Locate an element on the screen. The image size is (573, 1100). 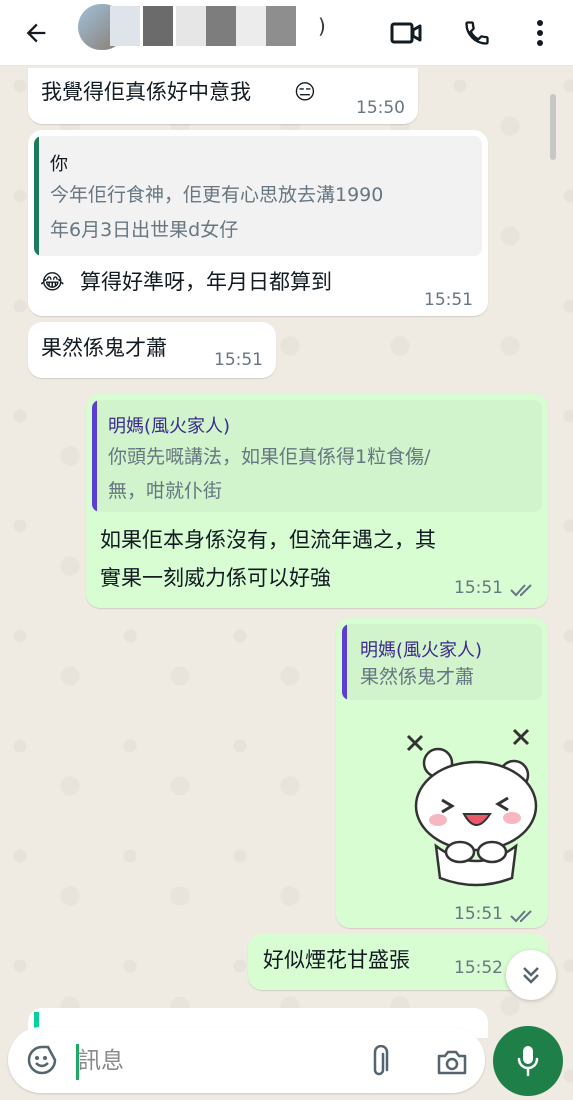
quoted-message: 你 今年佢行食神，佢更有心思放去溝1990 年6月3日出世果d女仔 is located at coordinates (258, 196).